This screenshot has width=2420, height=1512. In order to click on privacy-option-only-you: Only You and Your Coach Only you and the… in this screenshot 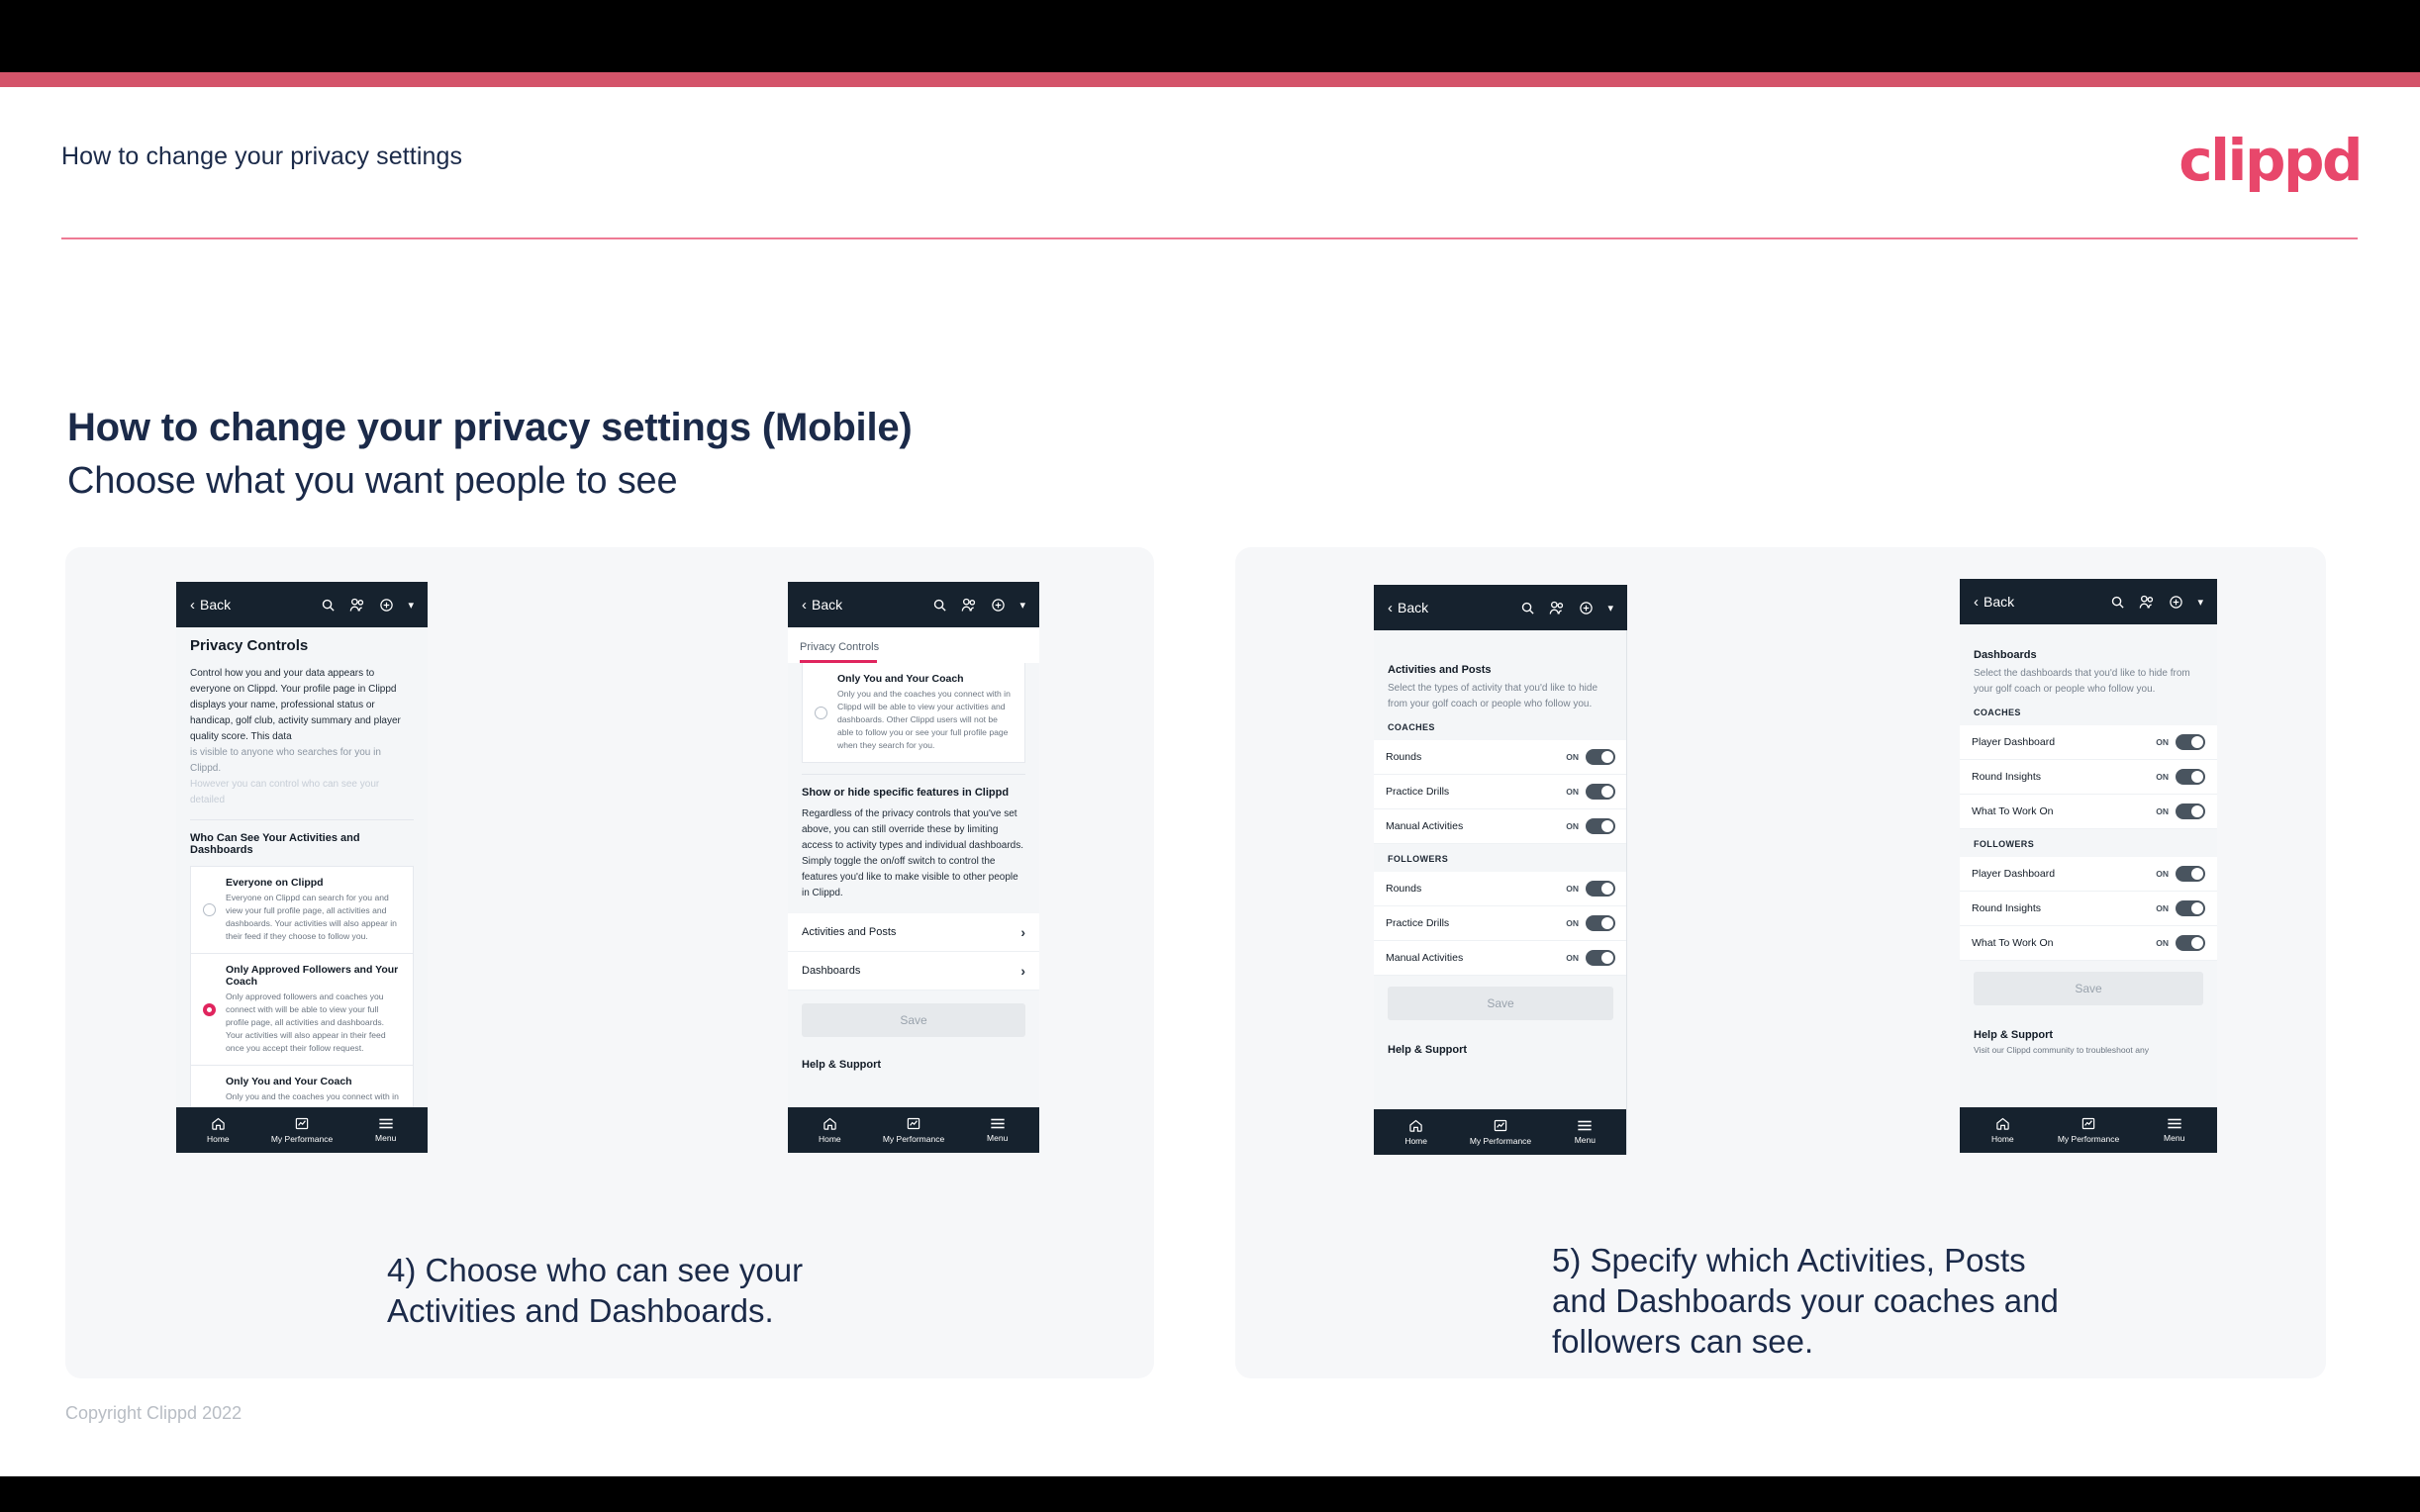, I will do `click(913, 713)`.